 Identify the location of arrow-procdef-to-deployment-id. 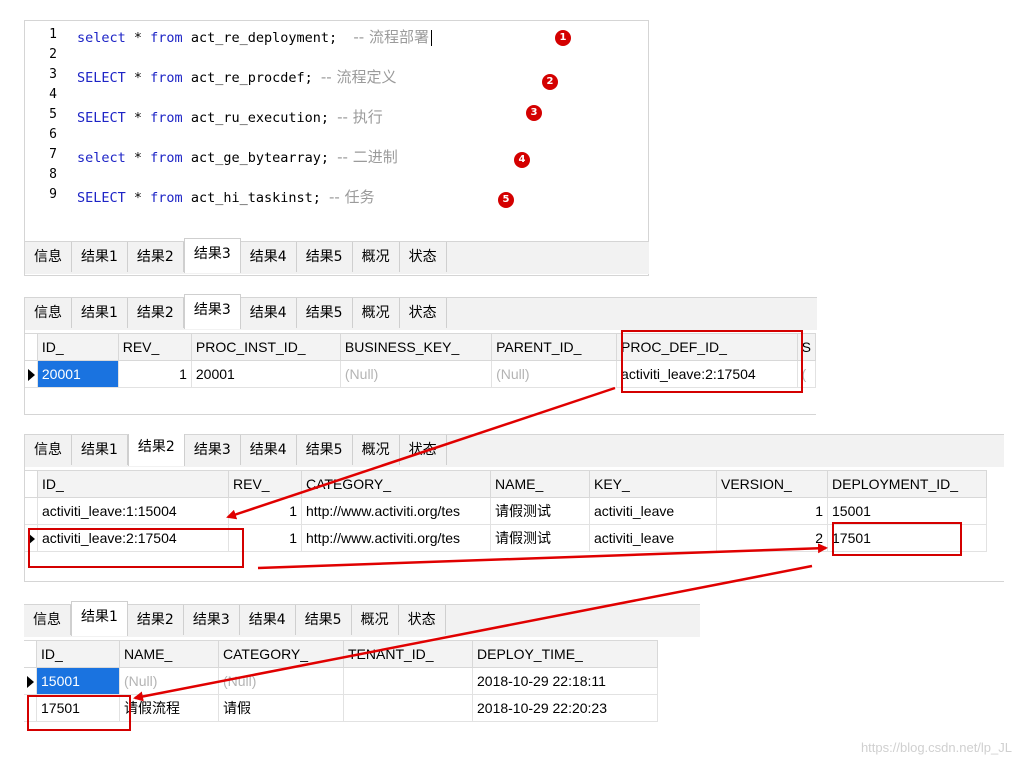
(542, 556).